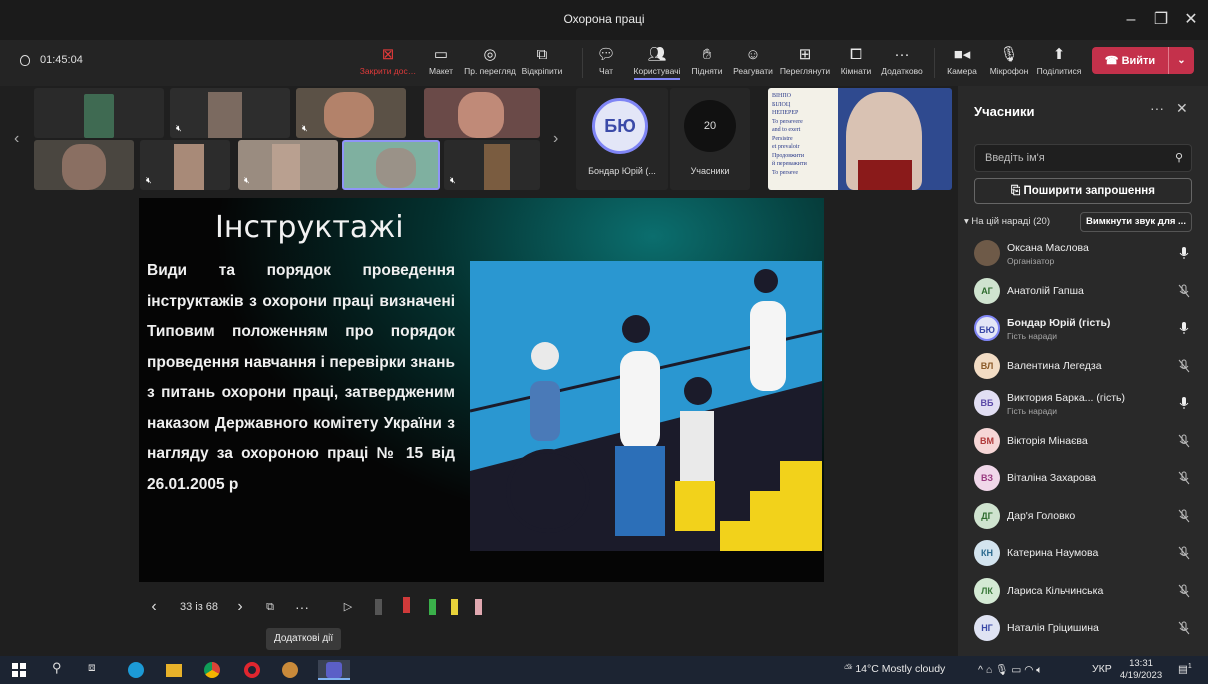 This screenshot has width=1208, height=684. What do you see at coordinates (1113, 61) in the screenshot?
I see `phone-icon: ☎` at bounding box center [1113, 61].